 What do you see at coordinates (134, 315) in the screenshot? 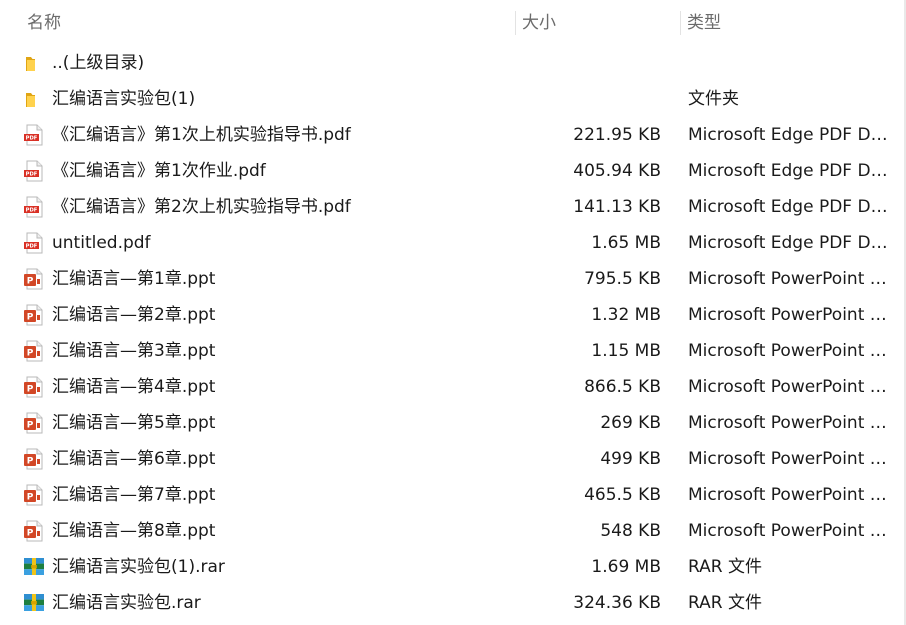
I see `file-name: 汇编语言—第2章.ppt` at bounding box center [134, 315].